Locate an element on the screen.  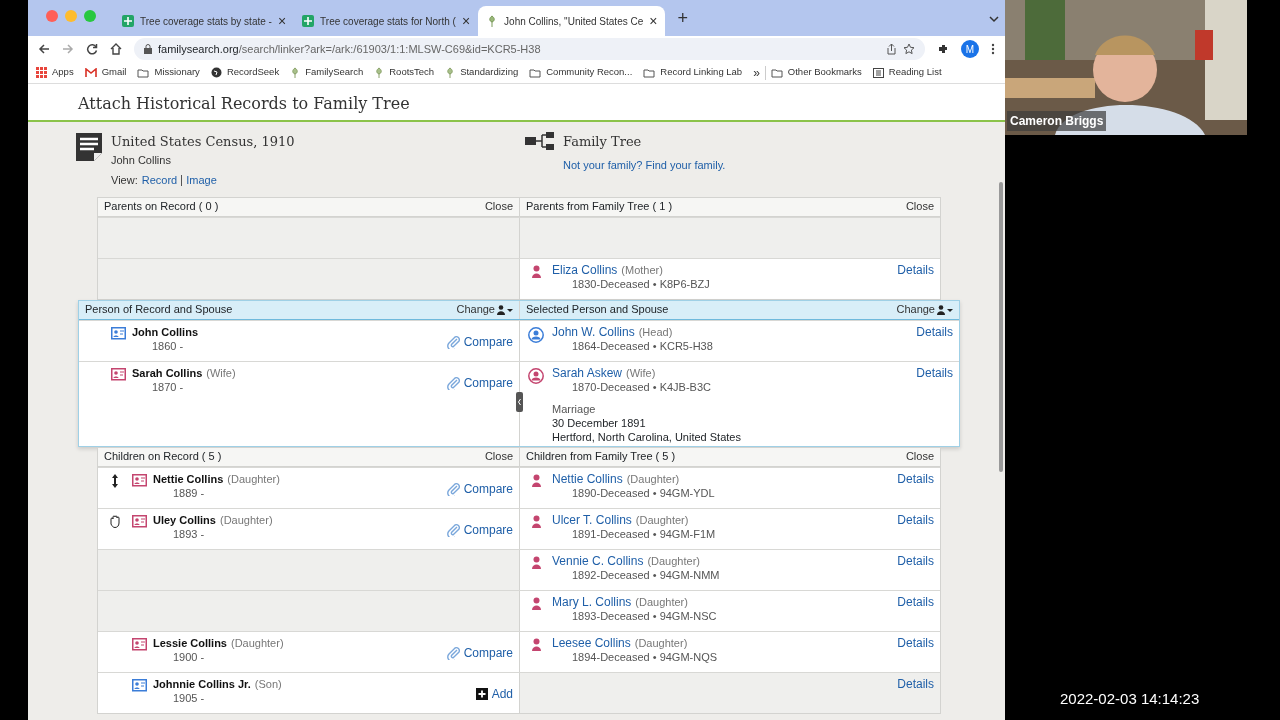
grab-handle-icon is located at coordinates (115, 521).